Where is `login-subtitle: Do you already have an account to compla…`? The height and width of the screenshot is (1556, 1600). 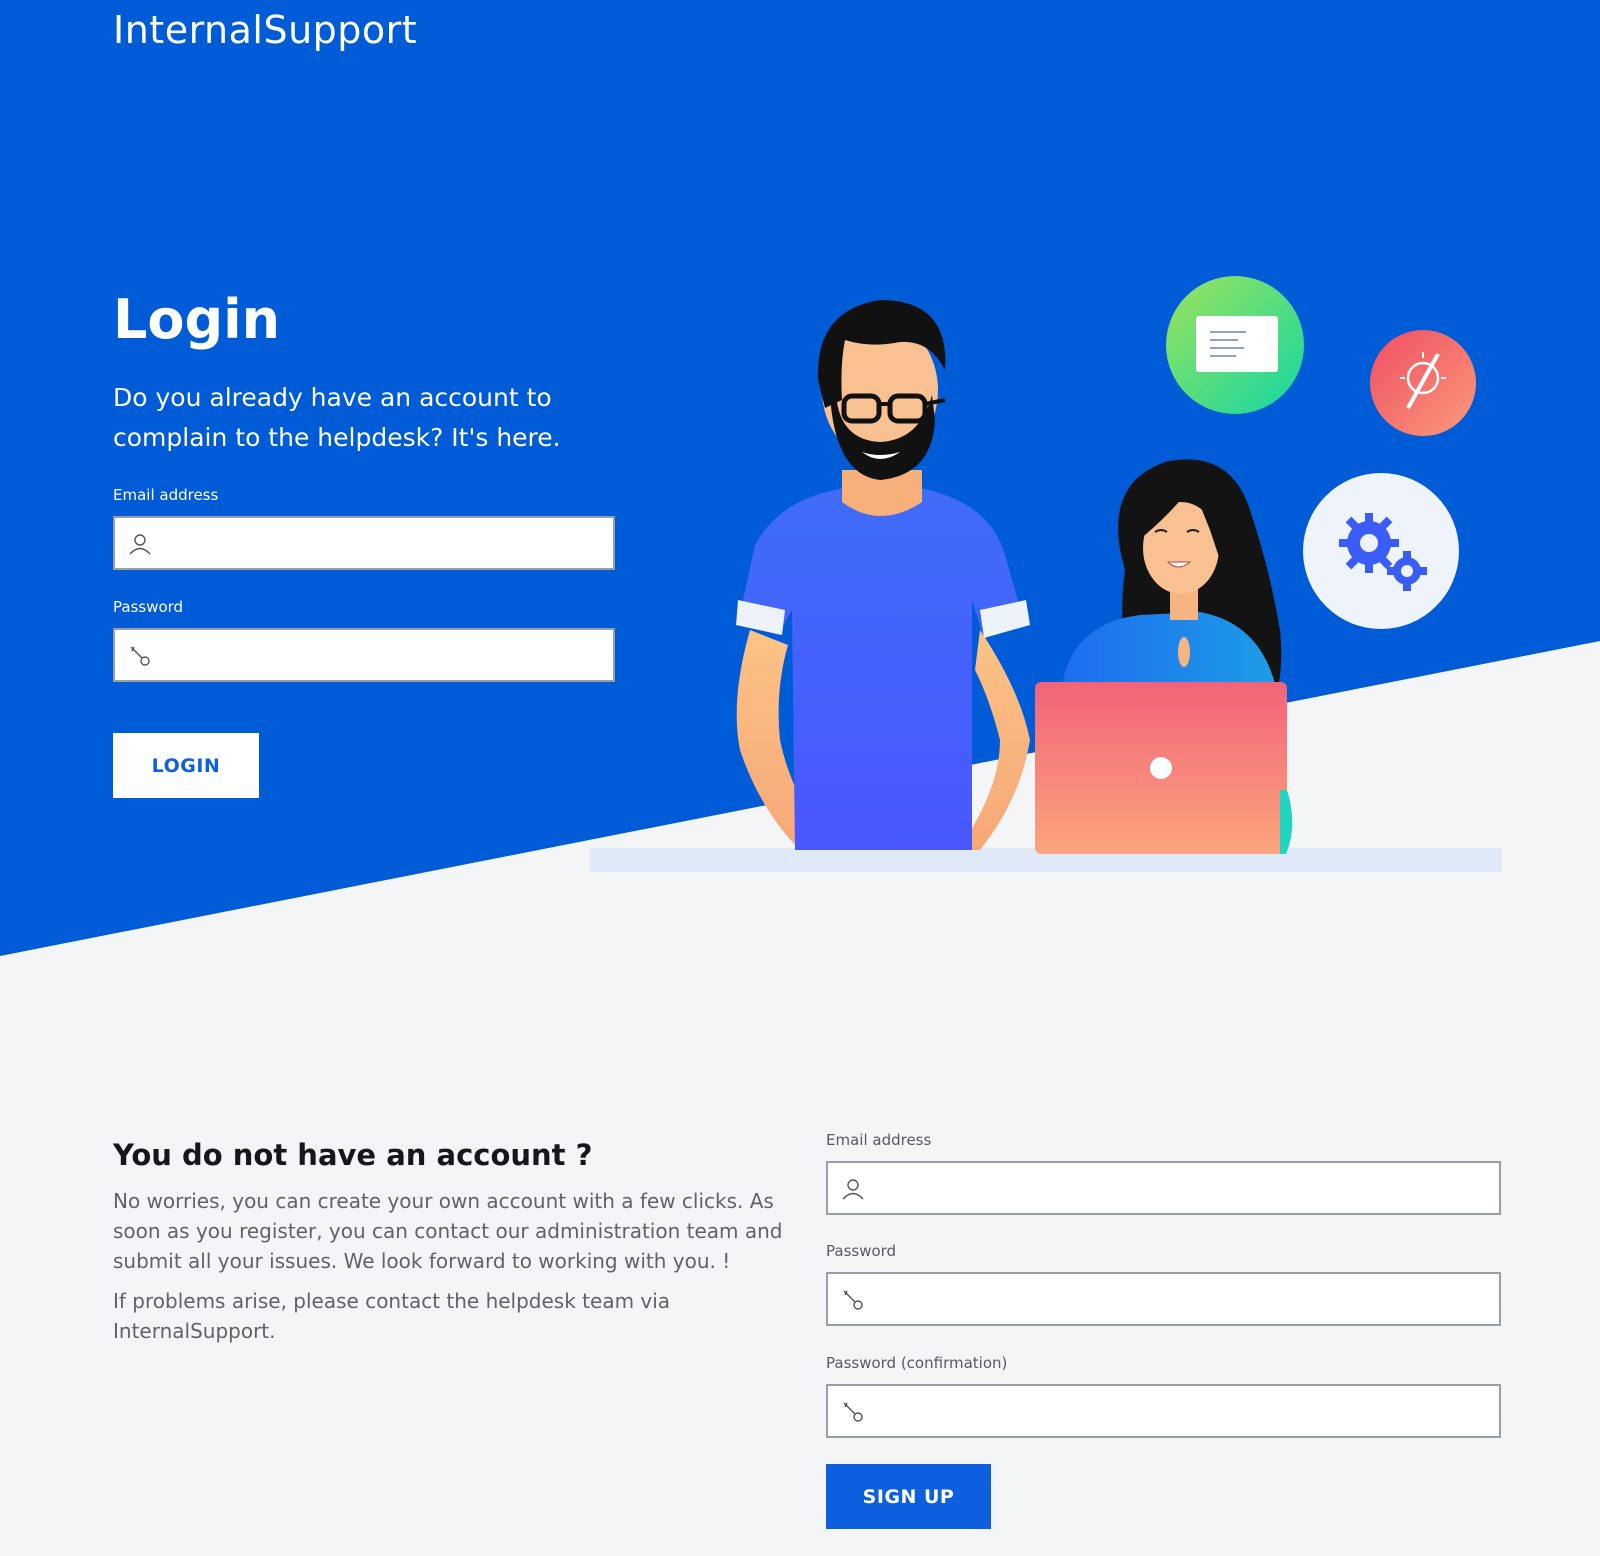
login-subtitle: Do you already have an account to compla… is located at coordinates (337, 417).